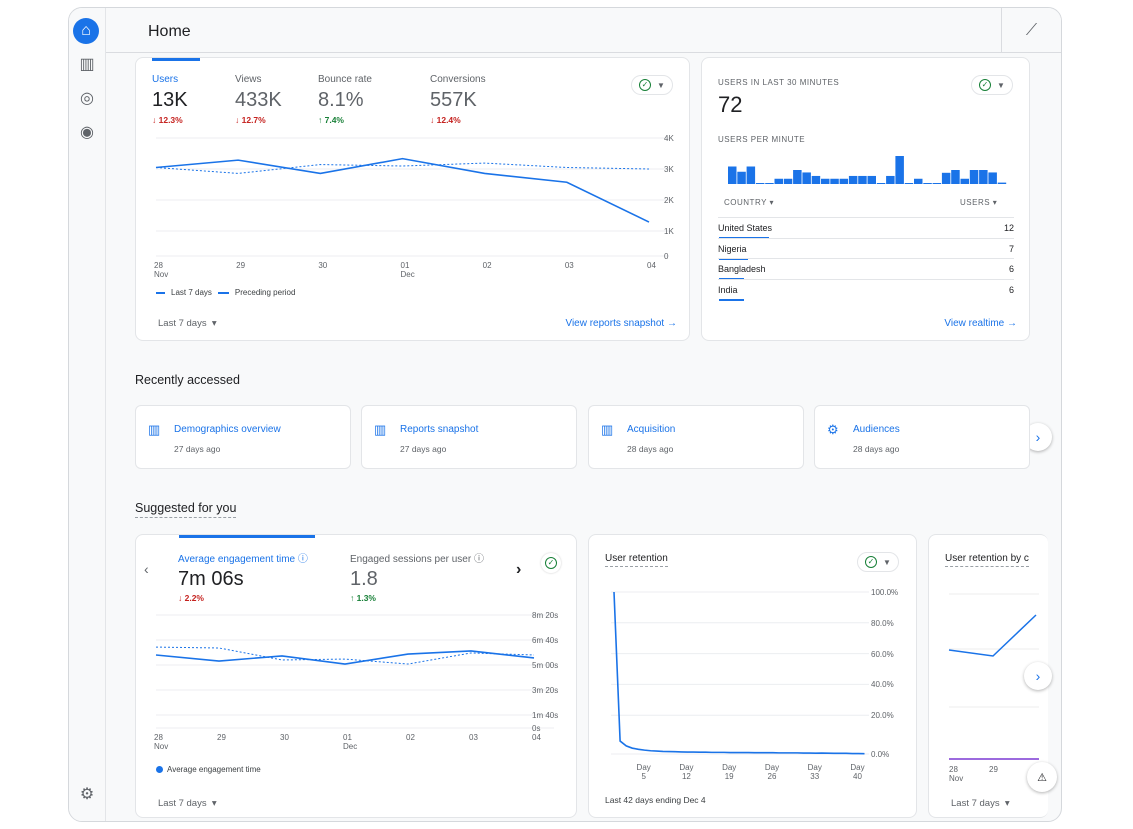 The height and width of the screenshot is (829, 1133). I want to click on engagement-chart, so click(354, 671).